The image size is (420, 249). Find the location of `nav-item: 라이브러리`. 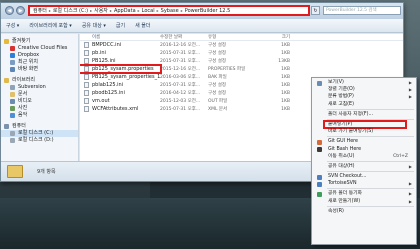

nav-item: 라이브러리 is located at coordinates (39, 80).